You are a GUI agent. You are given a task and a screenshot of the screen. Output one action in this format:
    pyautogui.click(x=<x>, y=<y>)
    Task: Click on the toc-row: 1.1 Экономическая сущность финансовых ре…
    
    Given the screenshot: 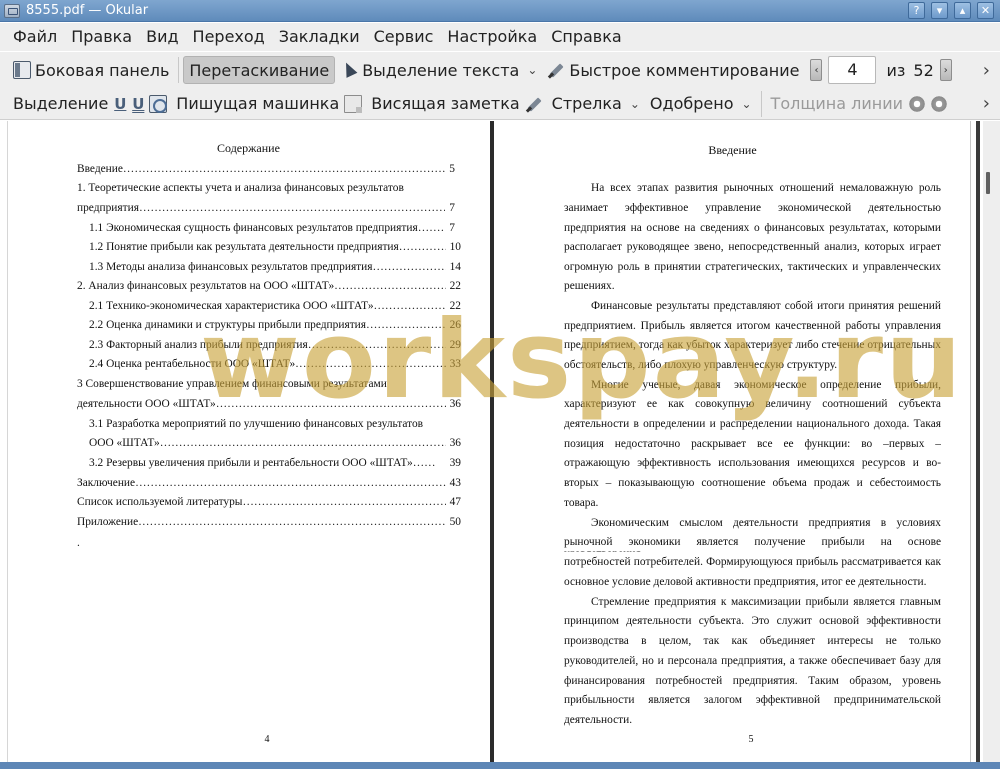 What is the action you would take?
    pyautogui.click(x=272, y=228)
    